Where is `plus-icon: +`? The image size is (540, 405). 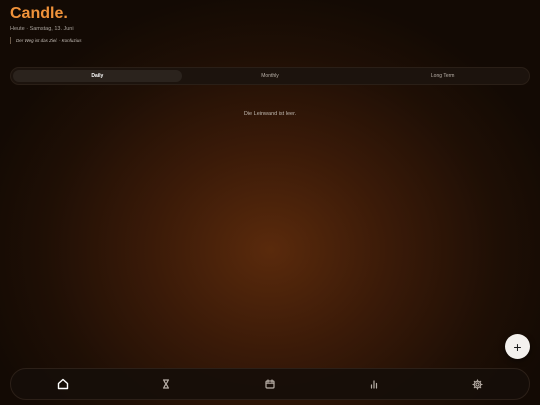
plus-icon: + is located at coordinates (517, 346).